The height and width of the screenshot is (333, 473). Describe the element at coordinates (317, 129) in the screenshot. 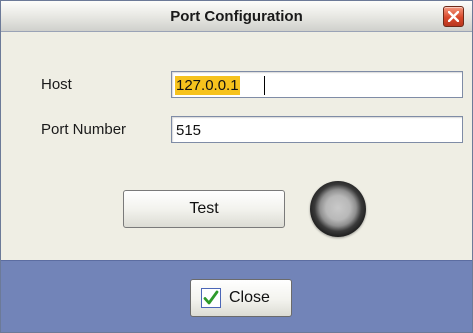

I see `port-number-input: 515` at that location.